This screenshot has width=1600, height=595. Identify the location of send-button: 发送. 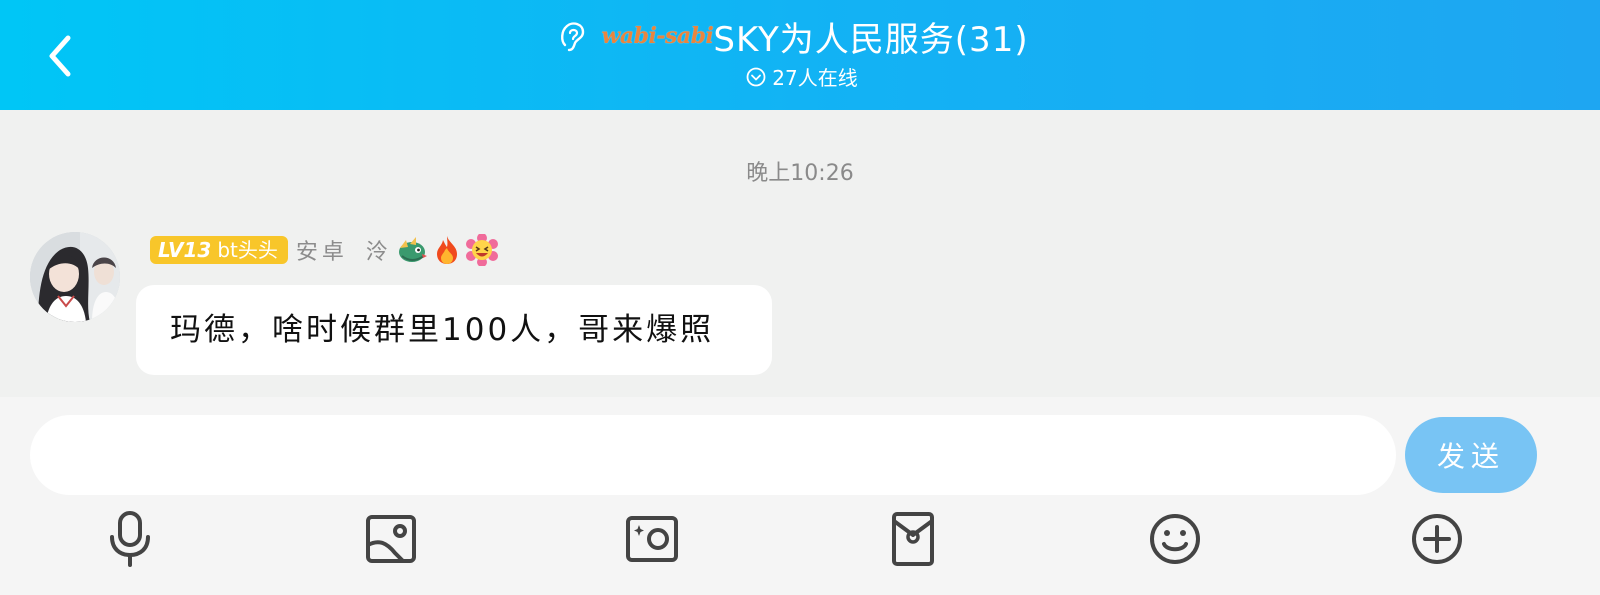
(1471, 455).